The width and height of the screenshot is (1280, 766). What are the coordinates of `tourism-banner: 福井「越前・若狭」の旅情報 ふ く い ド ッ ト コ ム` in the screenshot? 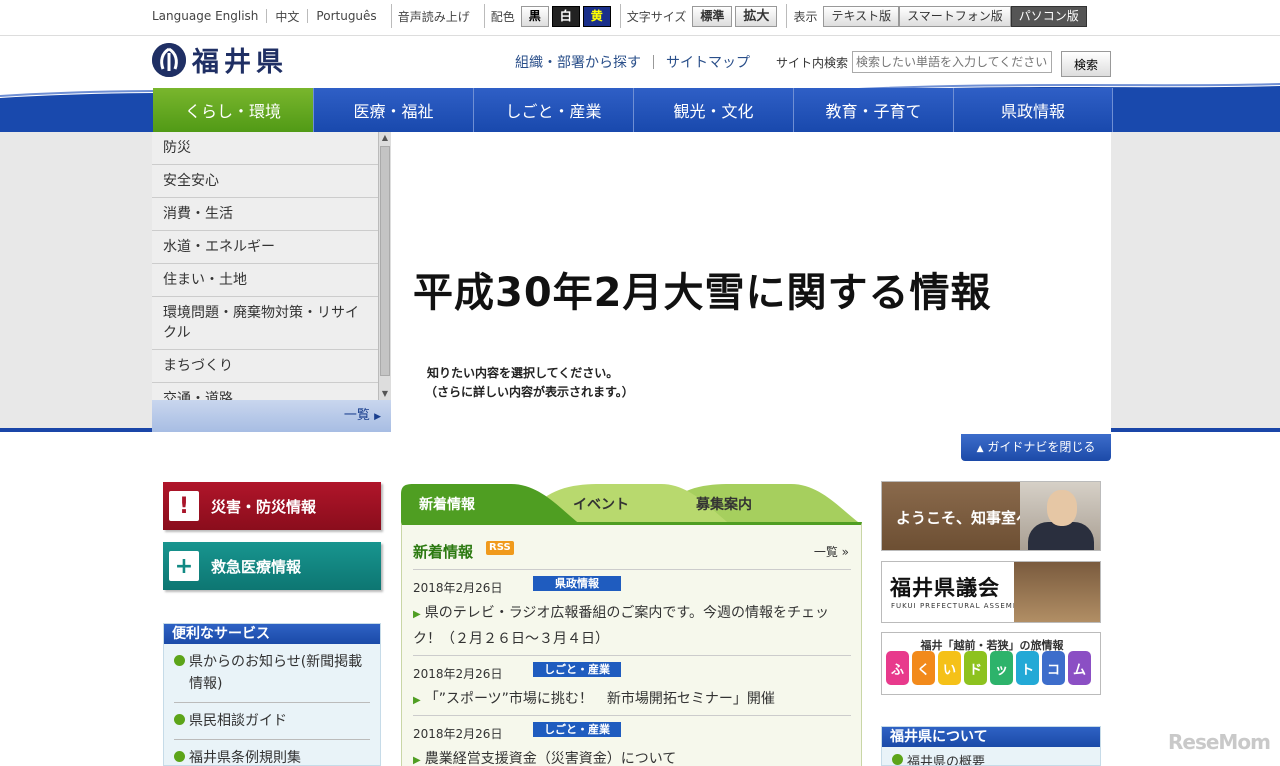 It's located at (991, 663).